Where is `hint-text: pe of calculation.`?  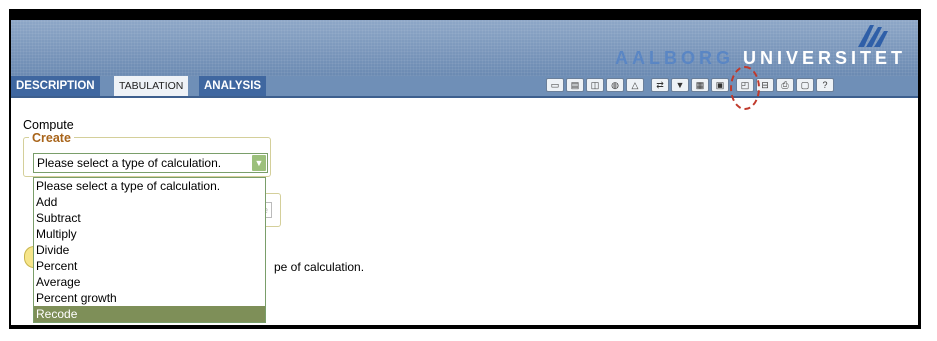 hint-text: pe of calculation. is located at coordinates (319, 267).